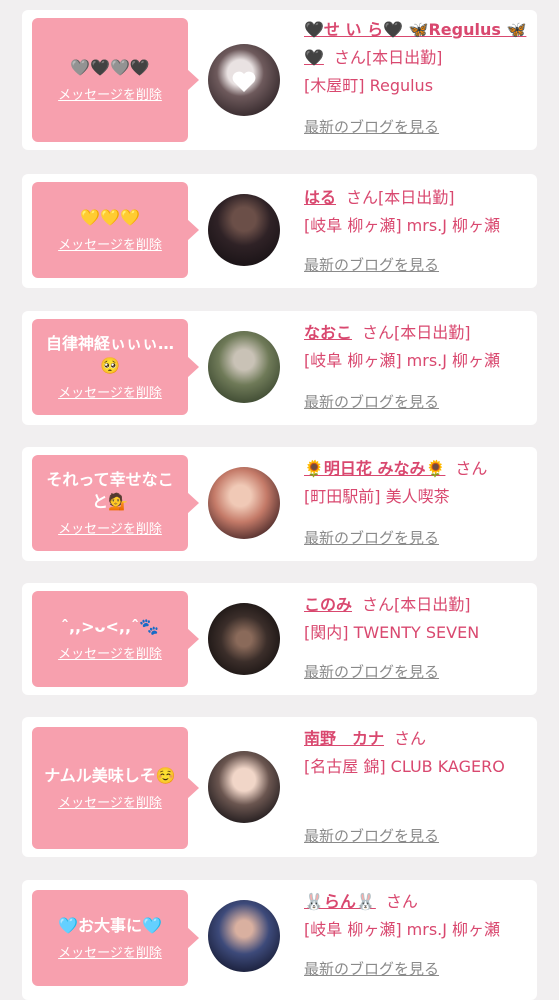  What do you see at coordinates (392, 632) in the screenshot?
I see `shop-name: [関内] TWENTY SEVEN` at bounding box center [392, 632].